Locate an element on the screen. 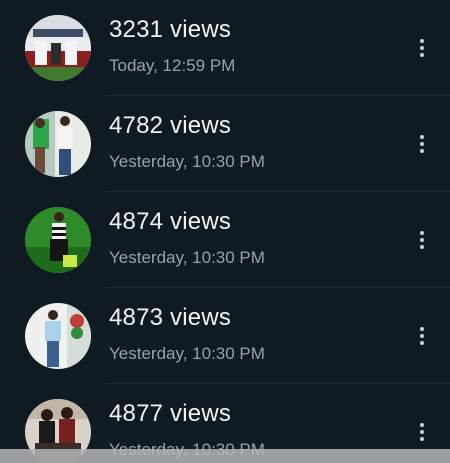  status-time: Today, 12:59 PM is located at coordinates (172, 65).